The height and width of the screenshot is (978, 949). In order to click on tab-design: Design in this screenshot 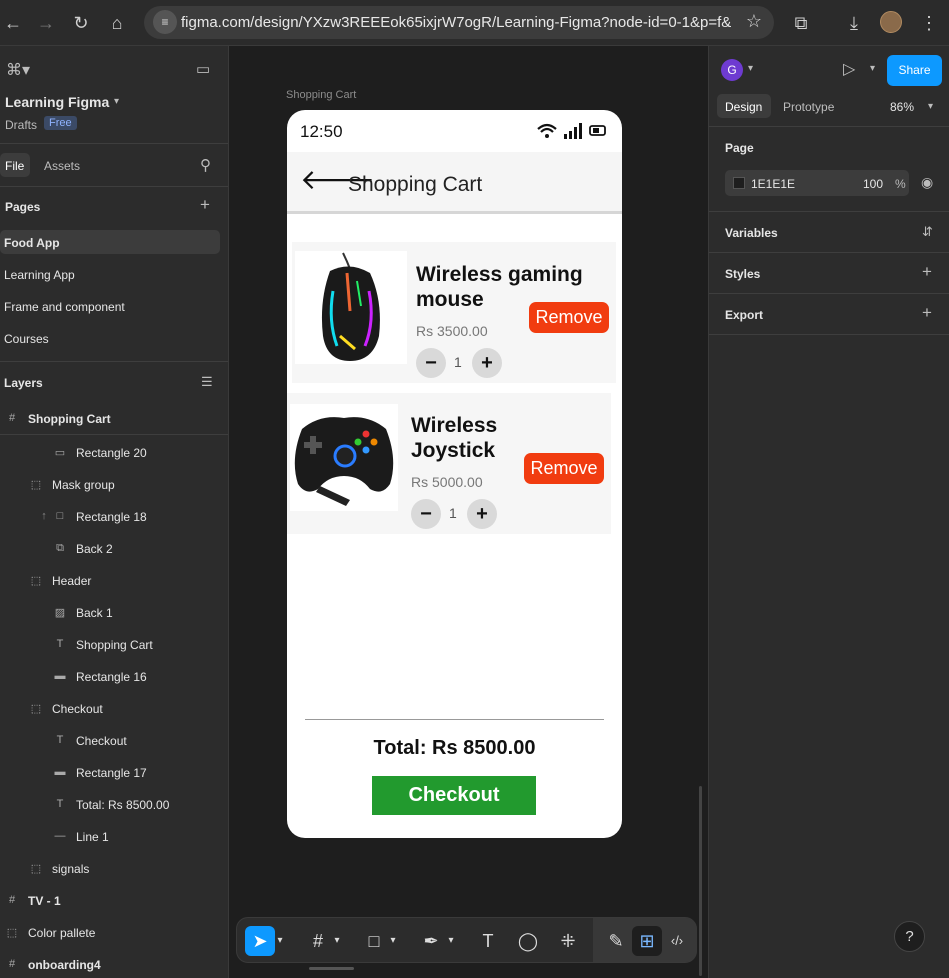, I will do `click(743, 107)`.